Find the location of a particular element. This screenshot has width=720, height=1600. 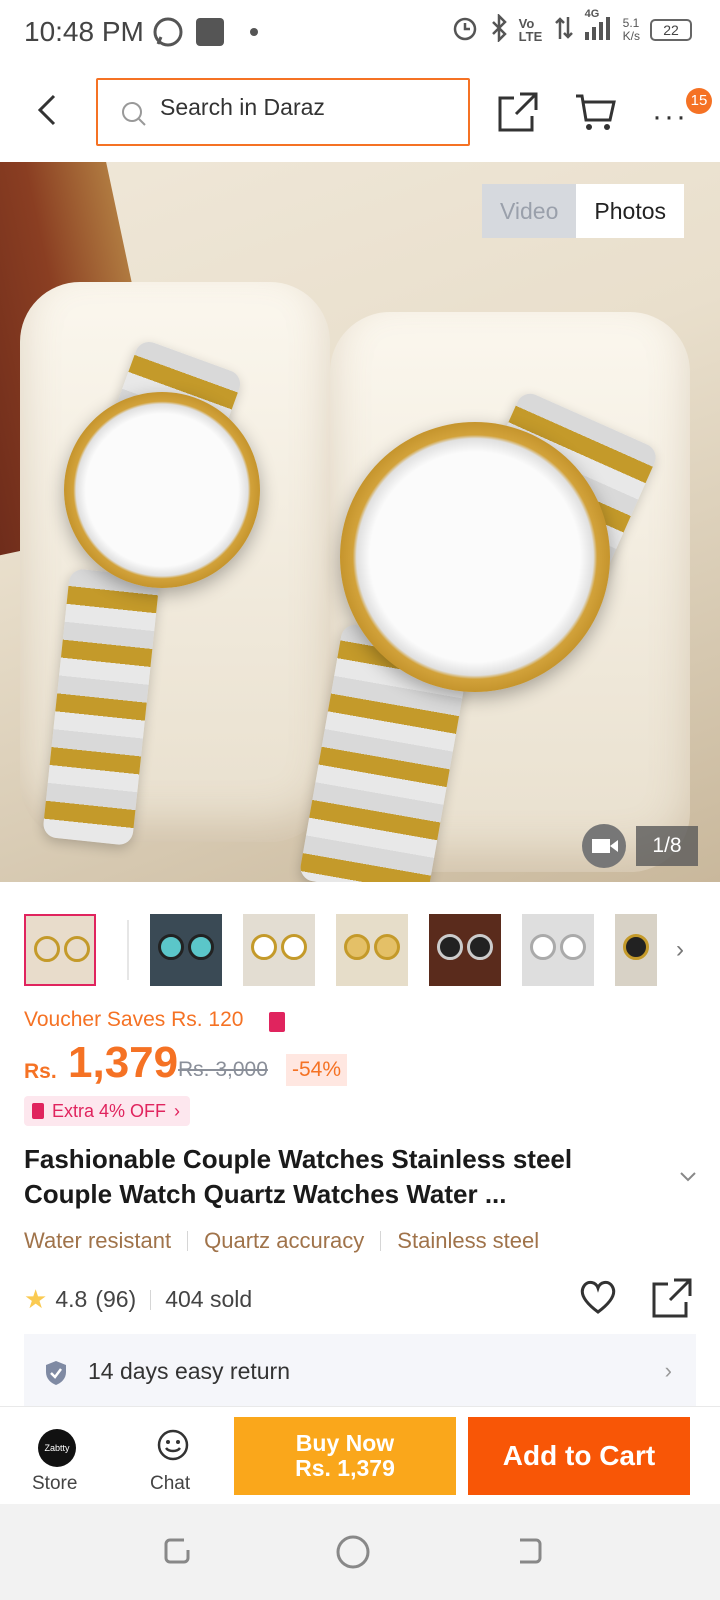

net-speed-unit: K/s is located at coordinates (631, 35).